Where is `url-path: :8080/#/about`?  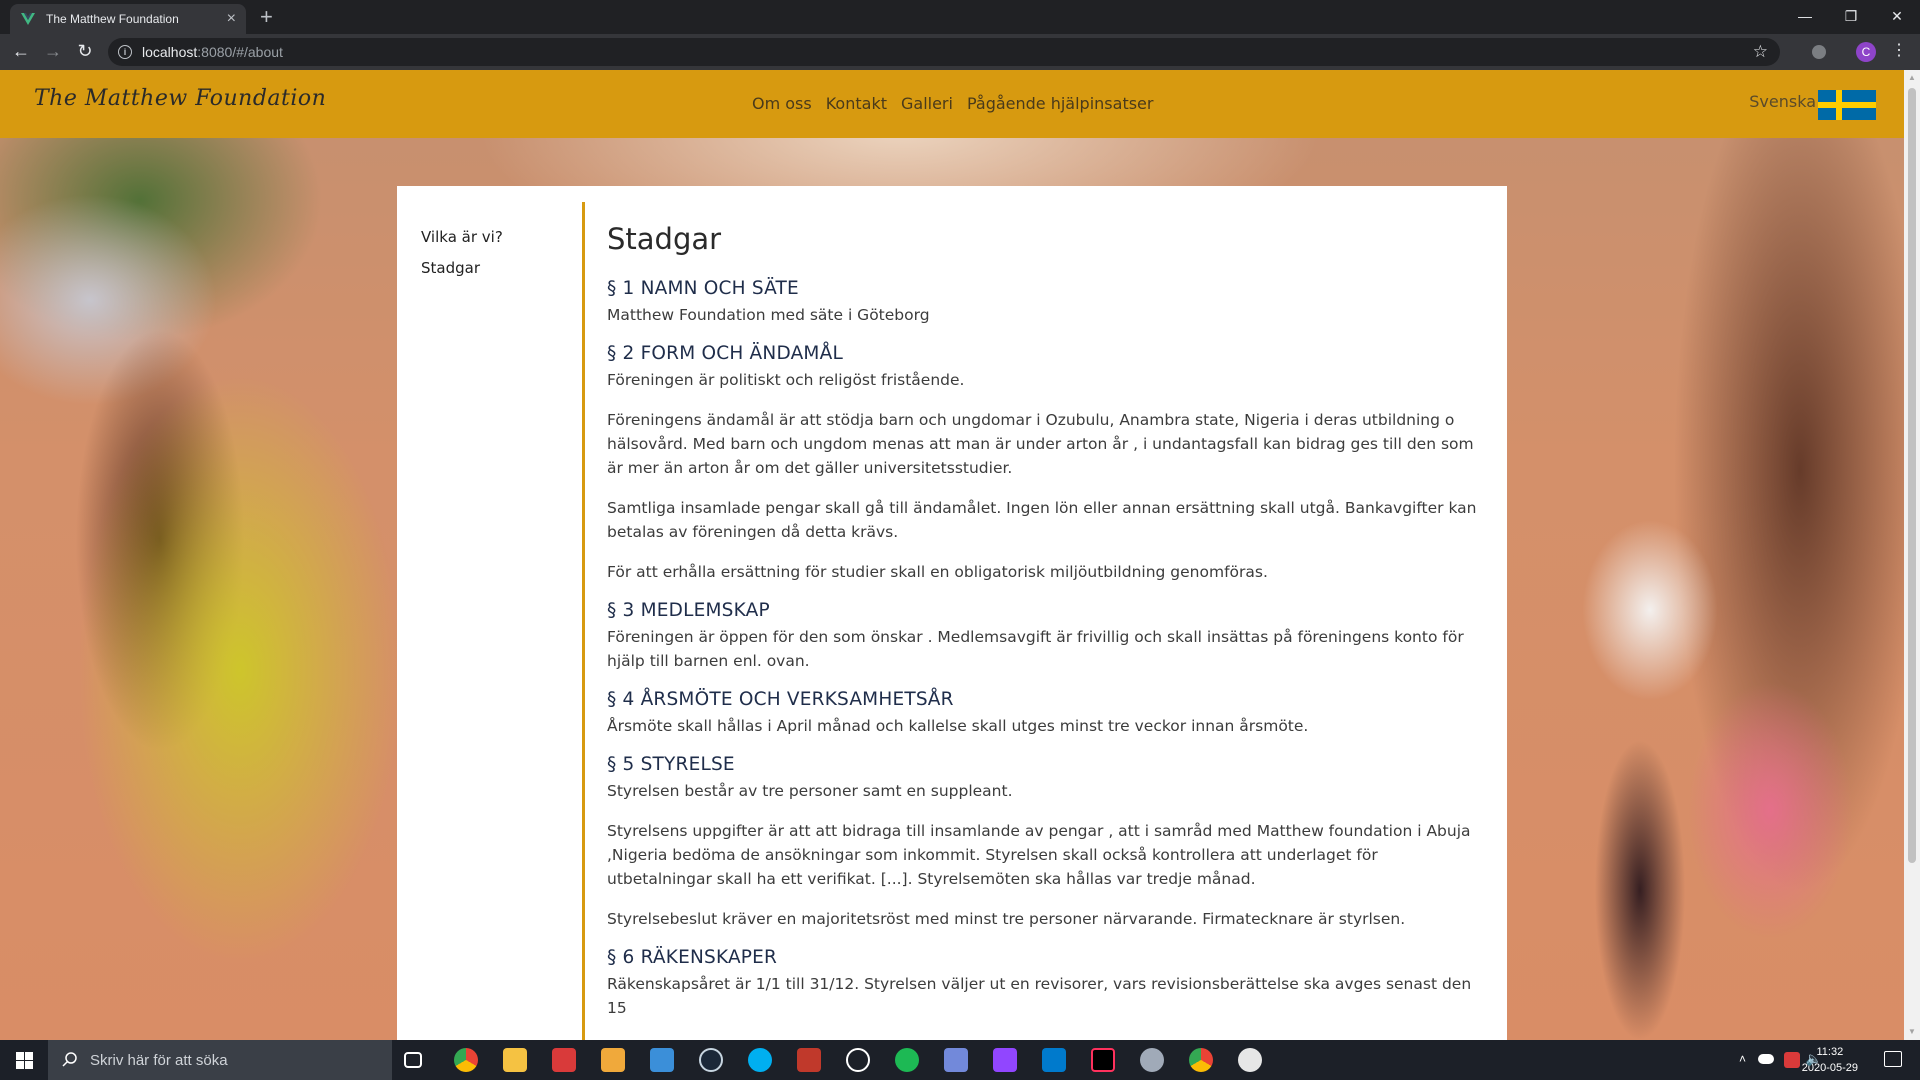 url-path: :8080/#/about is located at coordinates (240, 52).